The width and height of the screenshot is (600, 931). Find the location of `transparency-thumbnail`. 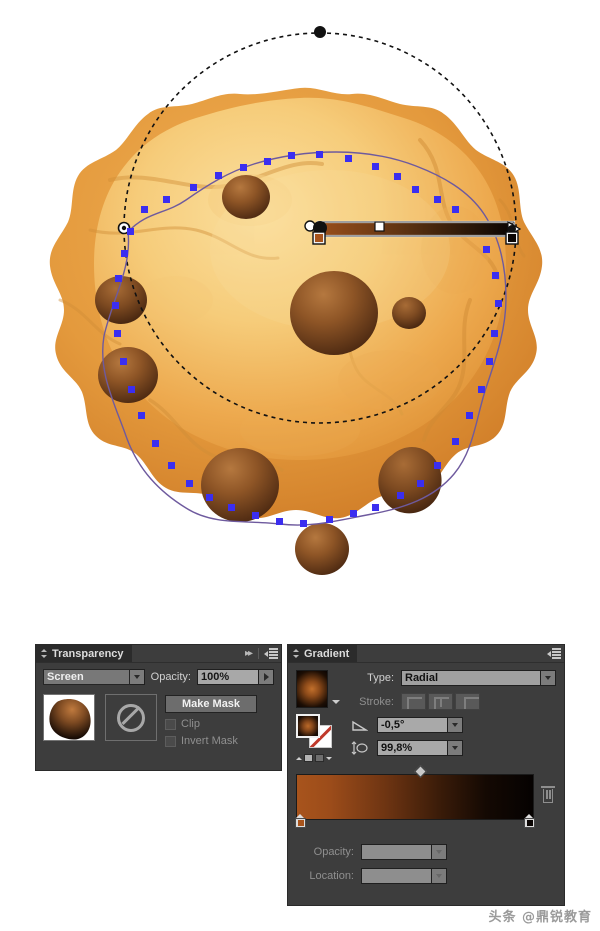

transparency-thumbnail is located at coordinates (69, 717).